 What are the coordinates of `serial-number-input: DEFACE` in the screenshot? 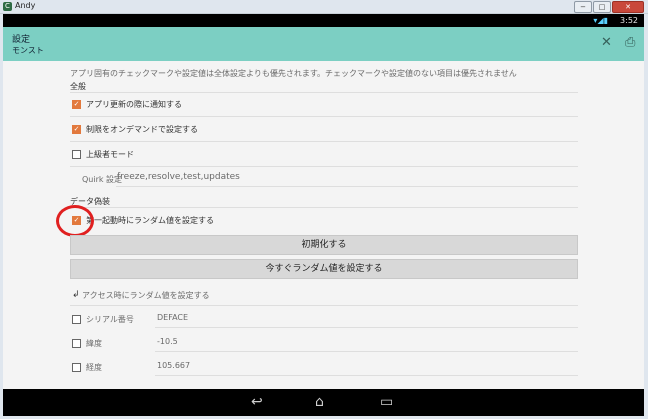 It's located at (172, 317).